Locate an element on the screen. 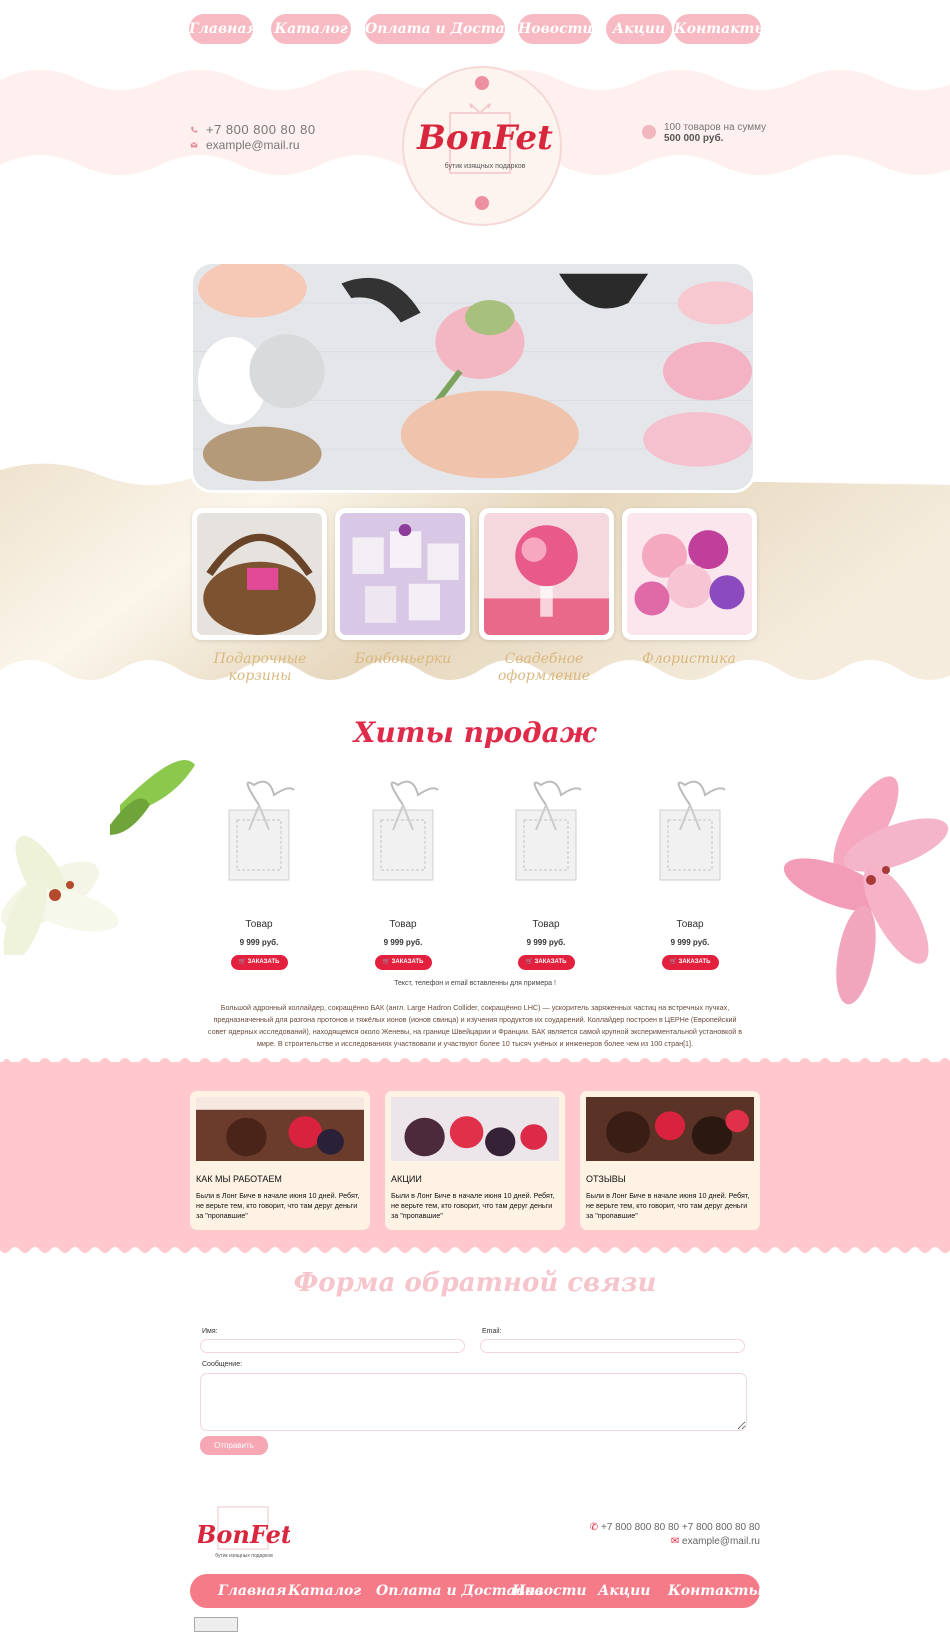  nav-item-catalog: Каталог is located at coordinates (311, 29).